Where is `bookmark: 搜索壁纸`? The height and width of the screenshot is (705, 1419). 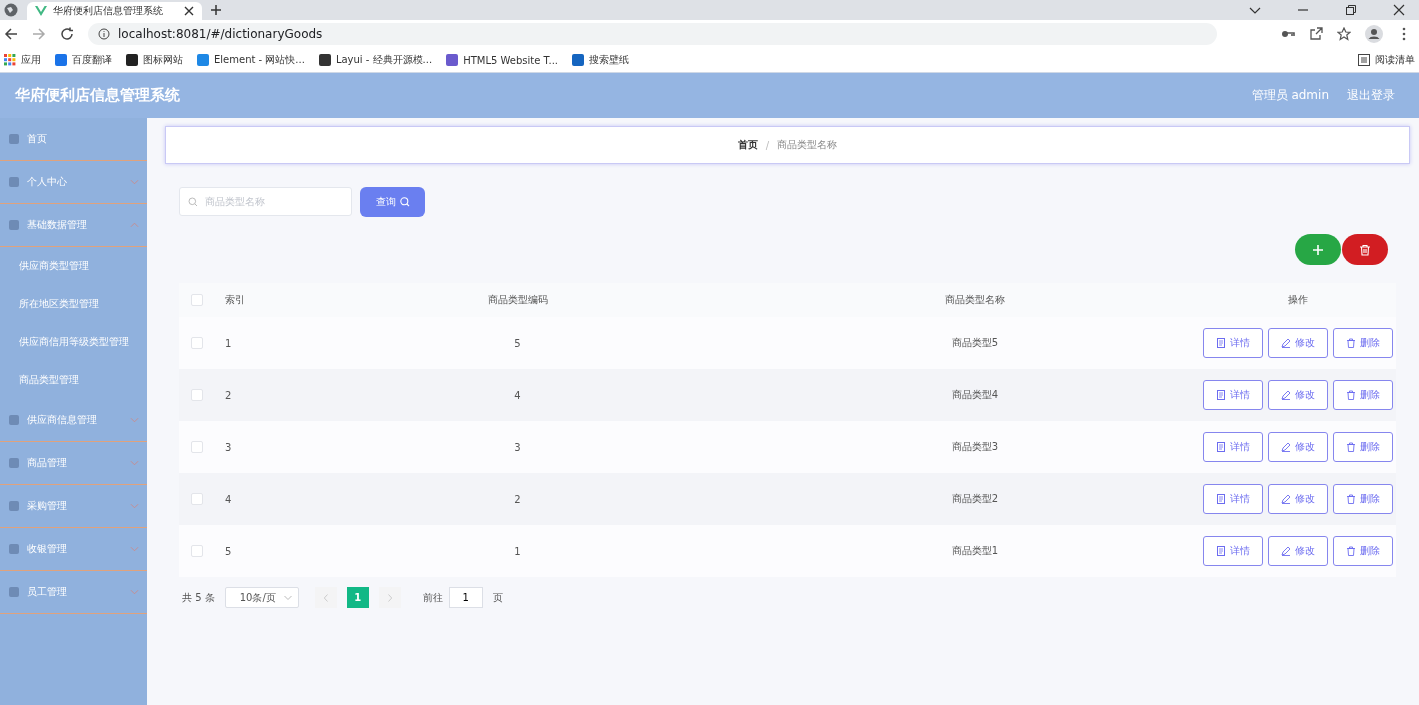
bookmark: 搜索壁纸 is located at coordinates (601, 60).